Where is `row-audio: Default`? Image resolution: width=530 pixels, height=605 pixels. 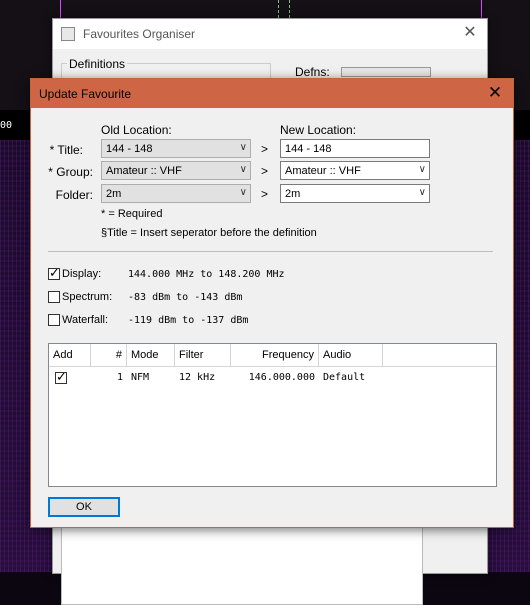
row-audio: Default is located at coordinates (344, 377).